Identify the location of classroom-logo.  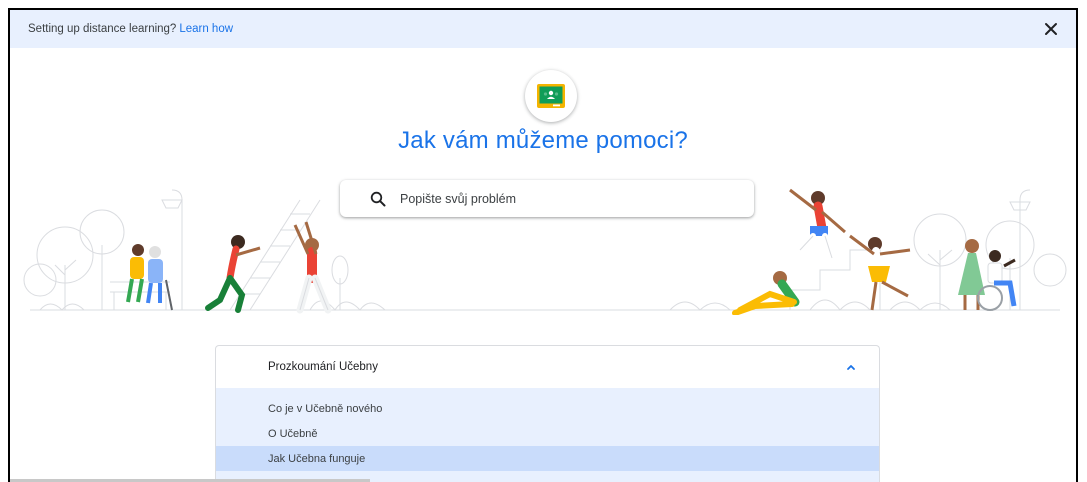
(551, 96).